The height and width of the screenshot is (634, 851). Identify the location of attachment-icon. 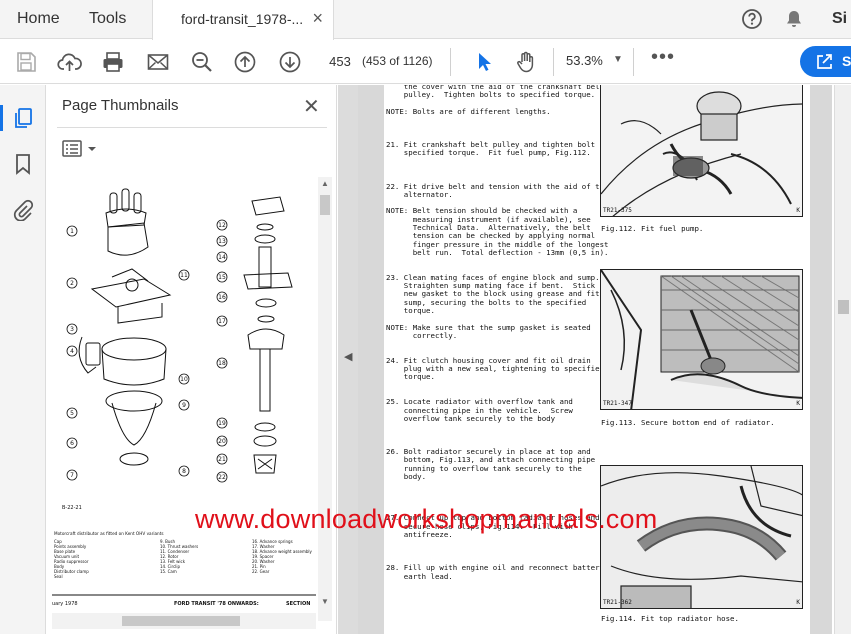
(23, 210).